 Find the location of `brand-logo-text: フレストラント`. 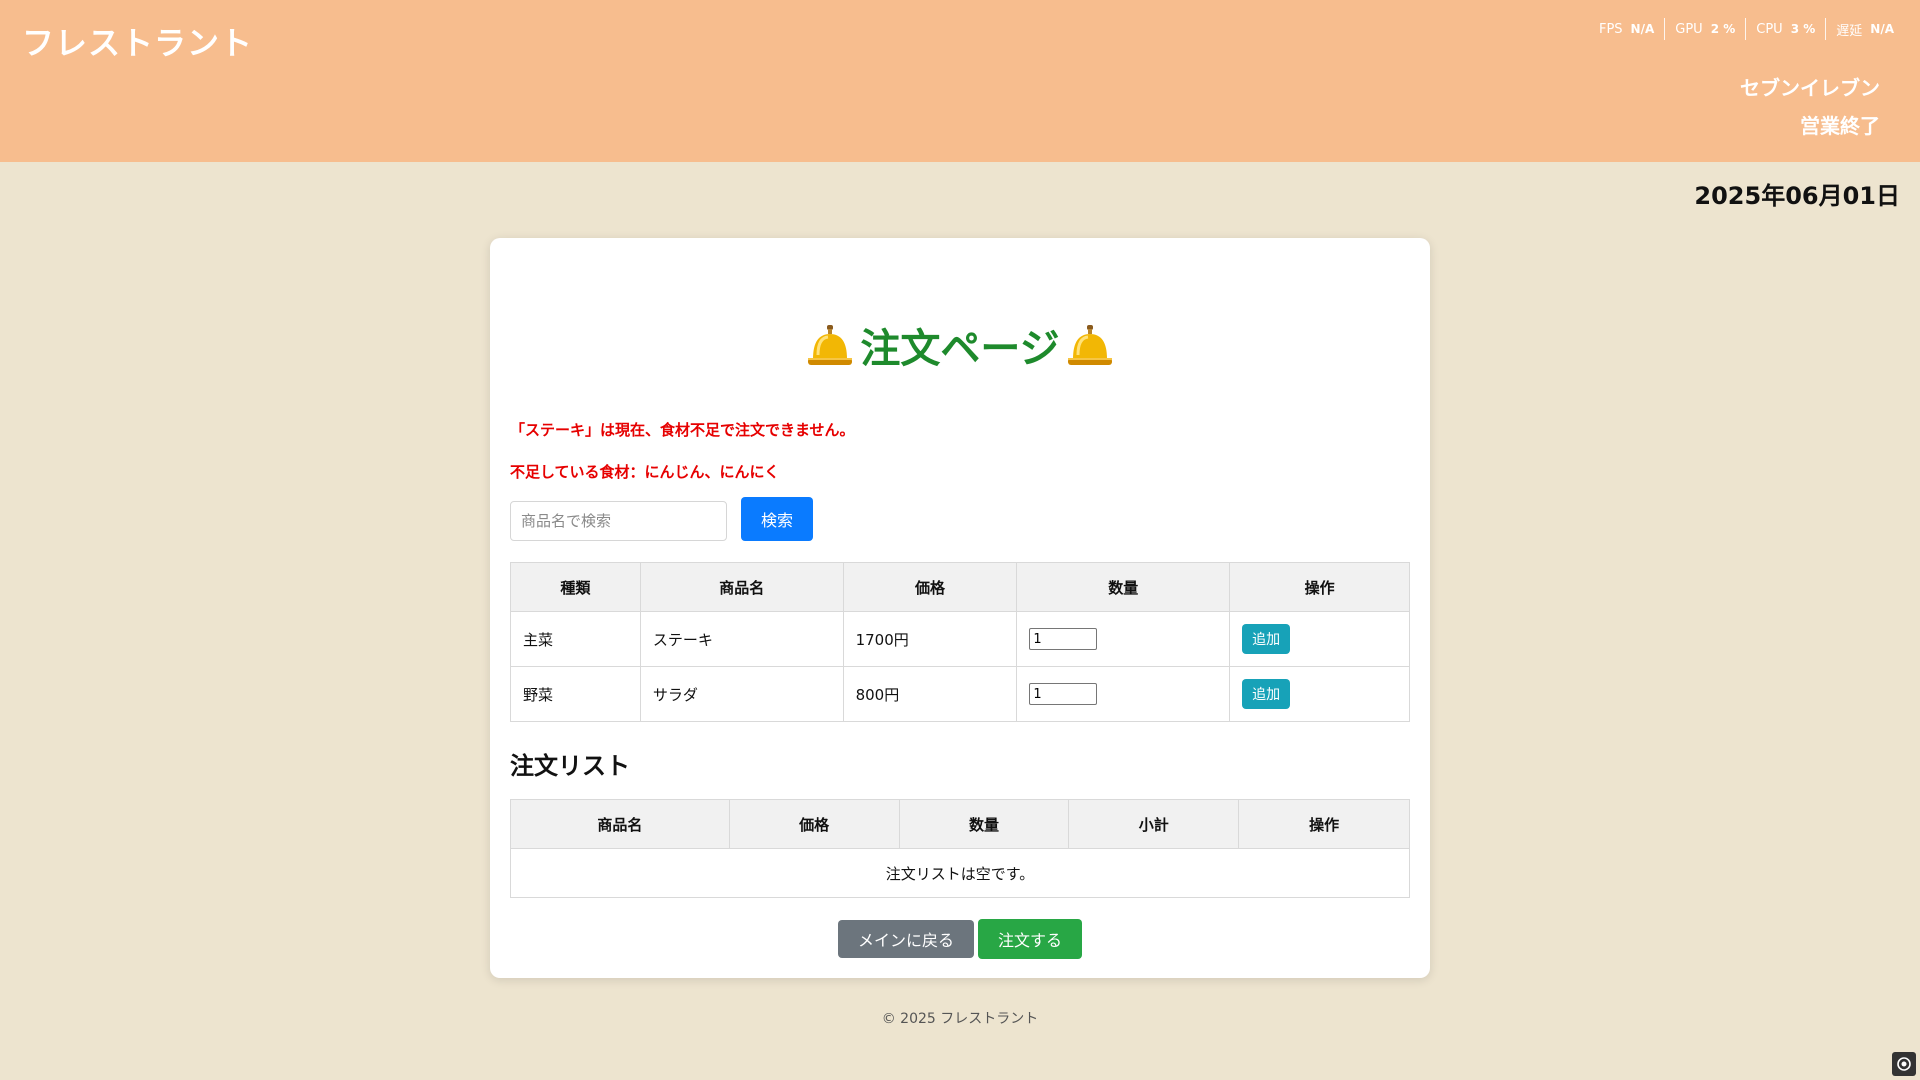

brand-logo-text: フレストラント is located at coordinates (137, 41).